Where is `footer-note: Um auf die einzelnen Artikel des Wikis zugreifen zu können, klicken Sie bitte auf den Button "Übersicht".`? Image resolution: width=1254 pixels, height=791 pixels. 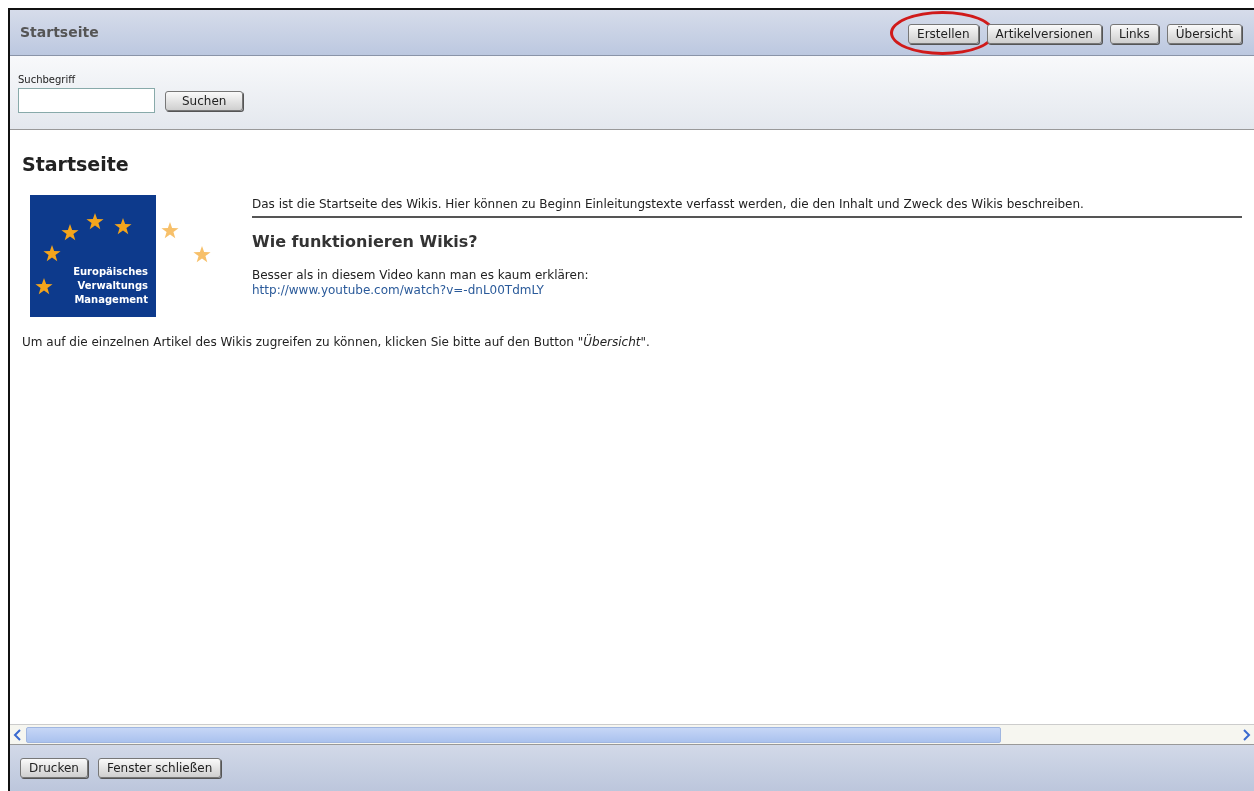
footer-note: Um auf die einzelnen Artikel des Wikis zugreifen zu können, klicken Sie bitte auf den Button "Übersicht". is located at coordinates (336, 342).